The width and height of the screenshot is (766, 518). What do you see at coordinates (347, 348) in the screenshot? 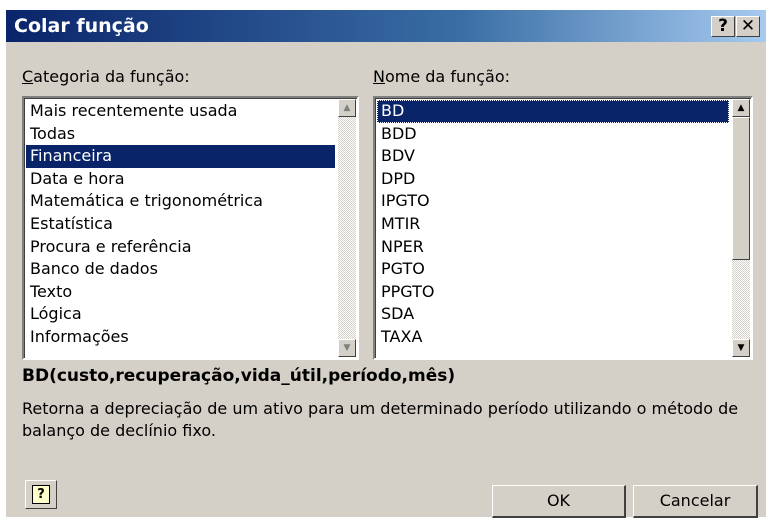
I see `category-scroll-down-icon: ▼` at bounding box center [347, 348].